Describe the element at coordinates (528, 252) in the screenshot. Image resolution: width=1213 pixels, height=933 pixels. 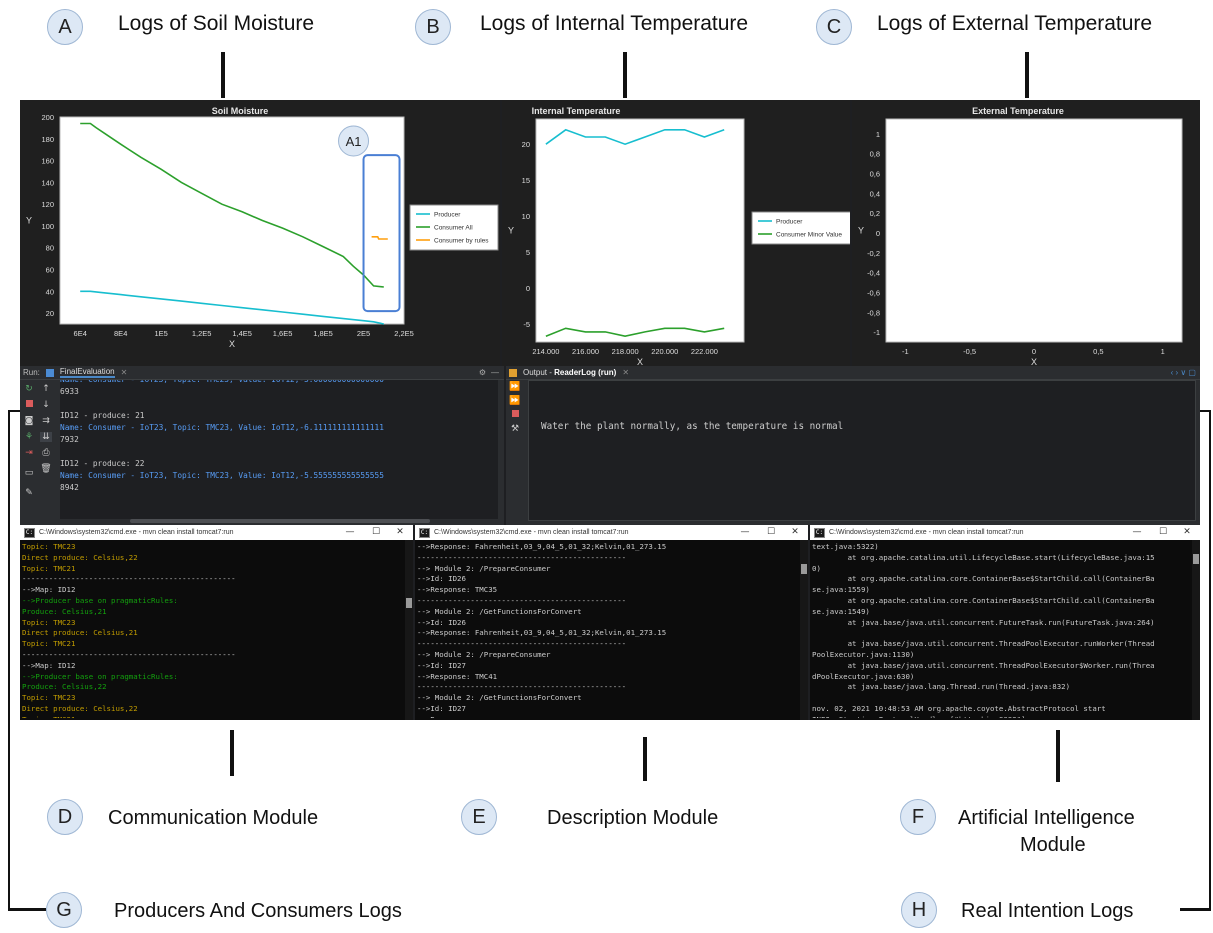
I see `y-tick-label: 5` at that location.